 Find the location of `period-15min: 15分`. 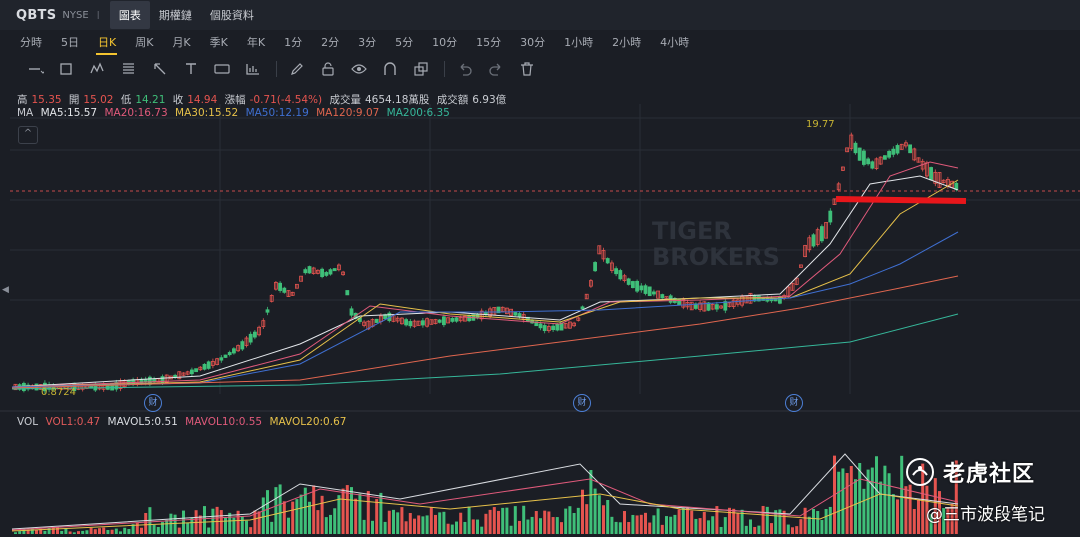

period-15min: 15分 is located at coordinates (488, 42).